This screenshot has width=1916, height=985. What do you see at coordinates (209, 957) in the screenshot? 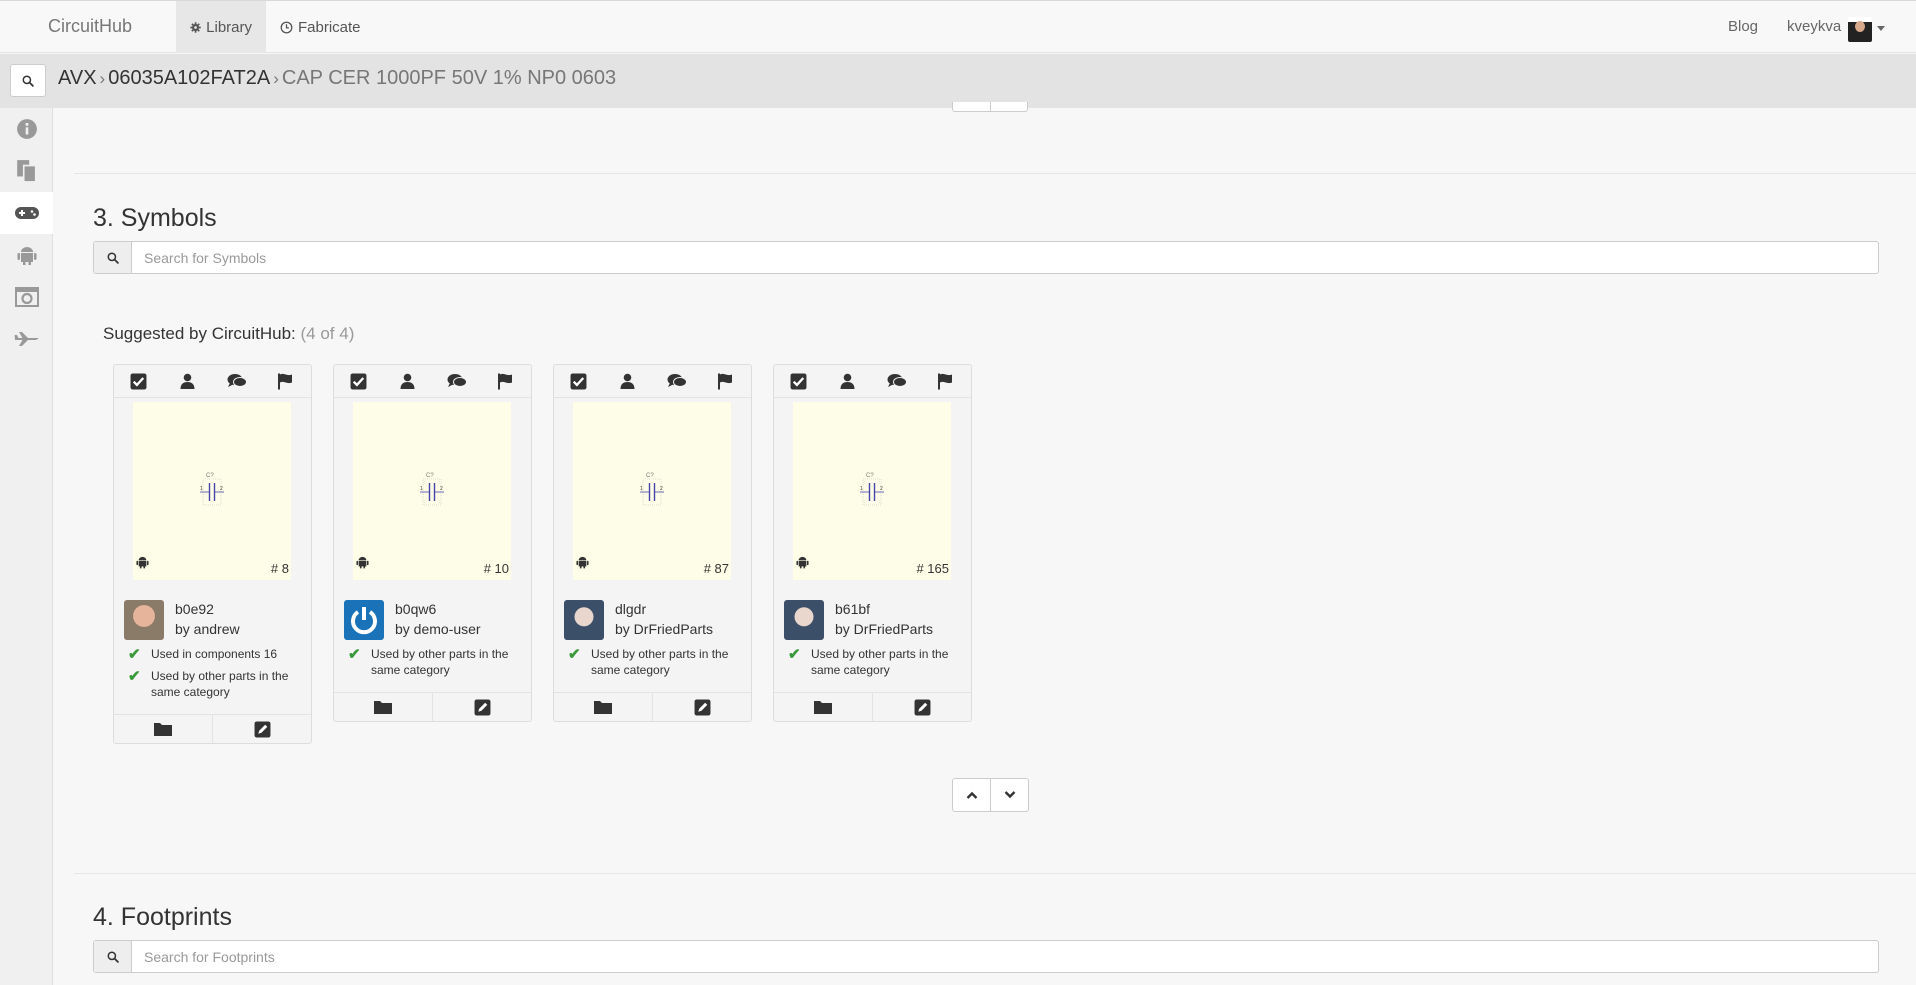
I see `footprints-search-input: Search for Footprints` at bounding box center [209, 957].